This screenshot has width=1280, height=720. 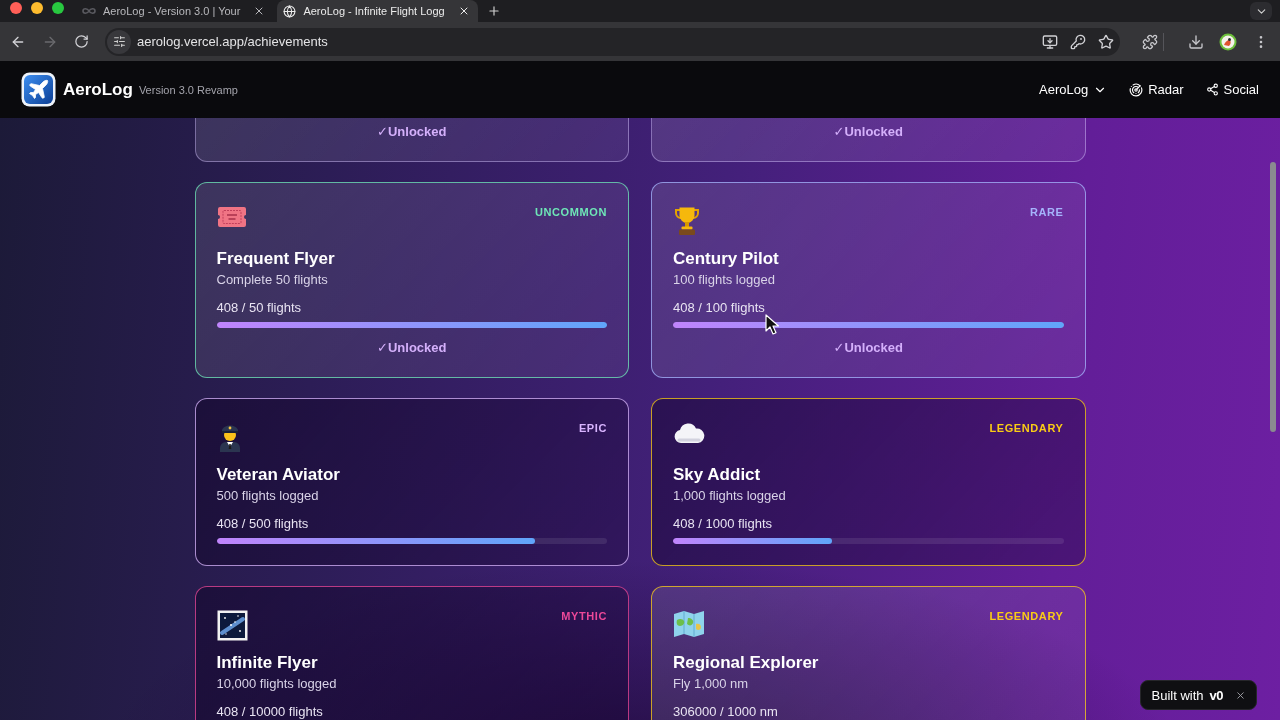 What do you see at coordinates (1196, 41) in the screenshot?
I see `download-icon` at bounding box center [1196, 41].